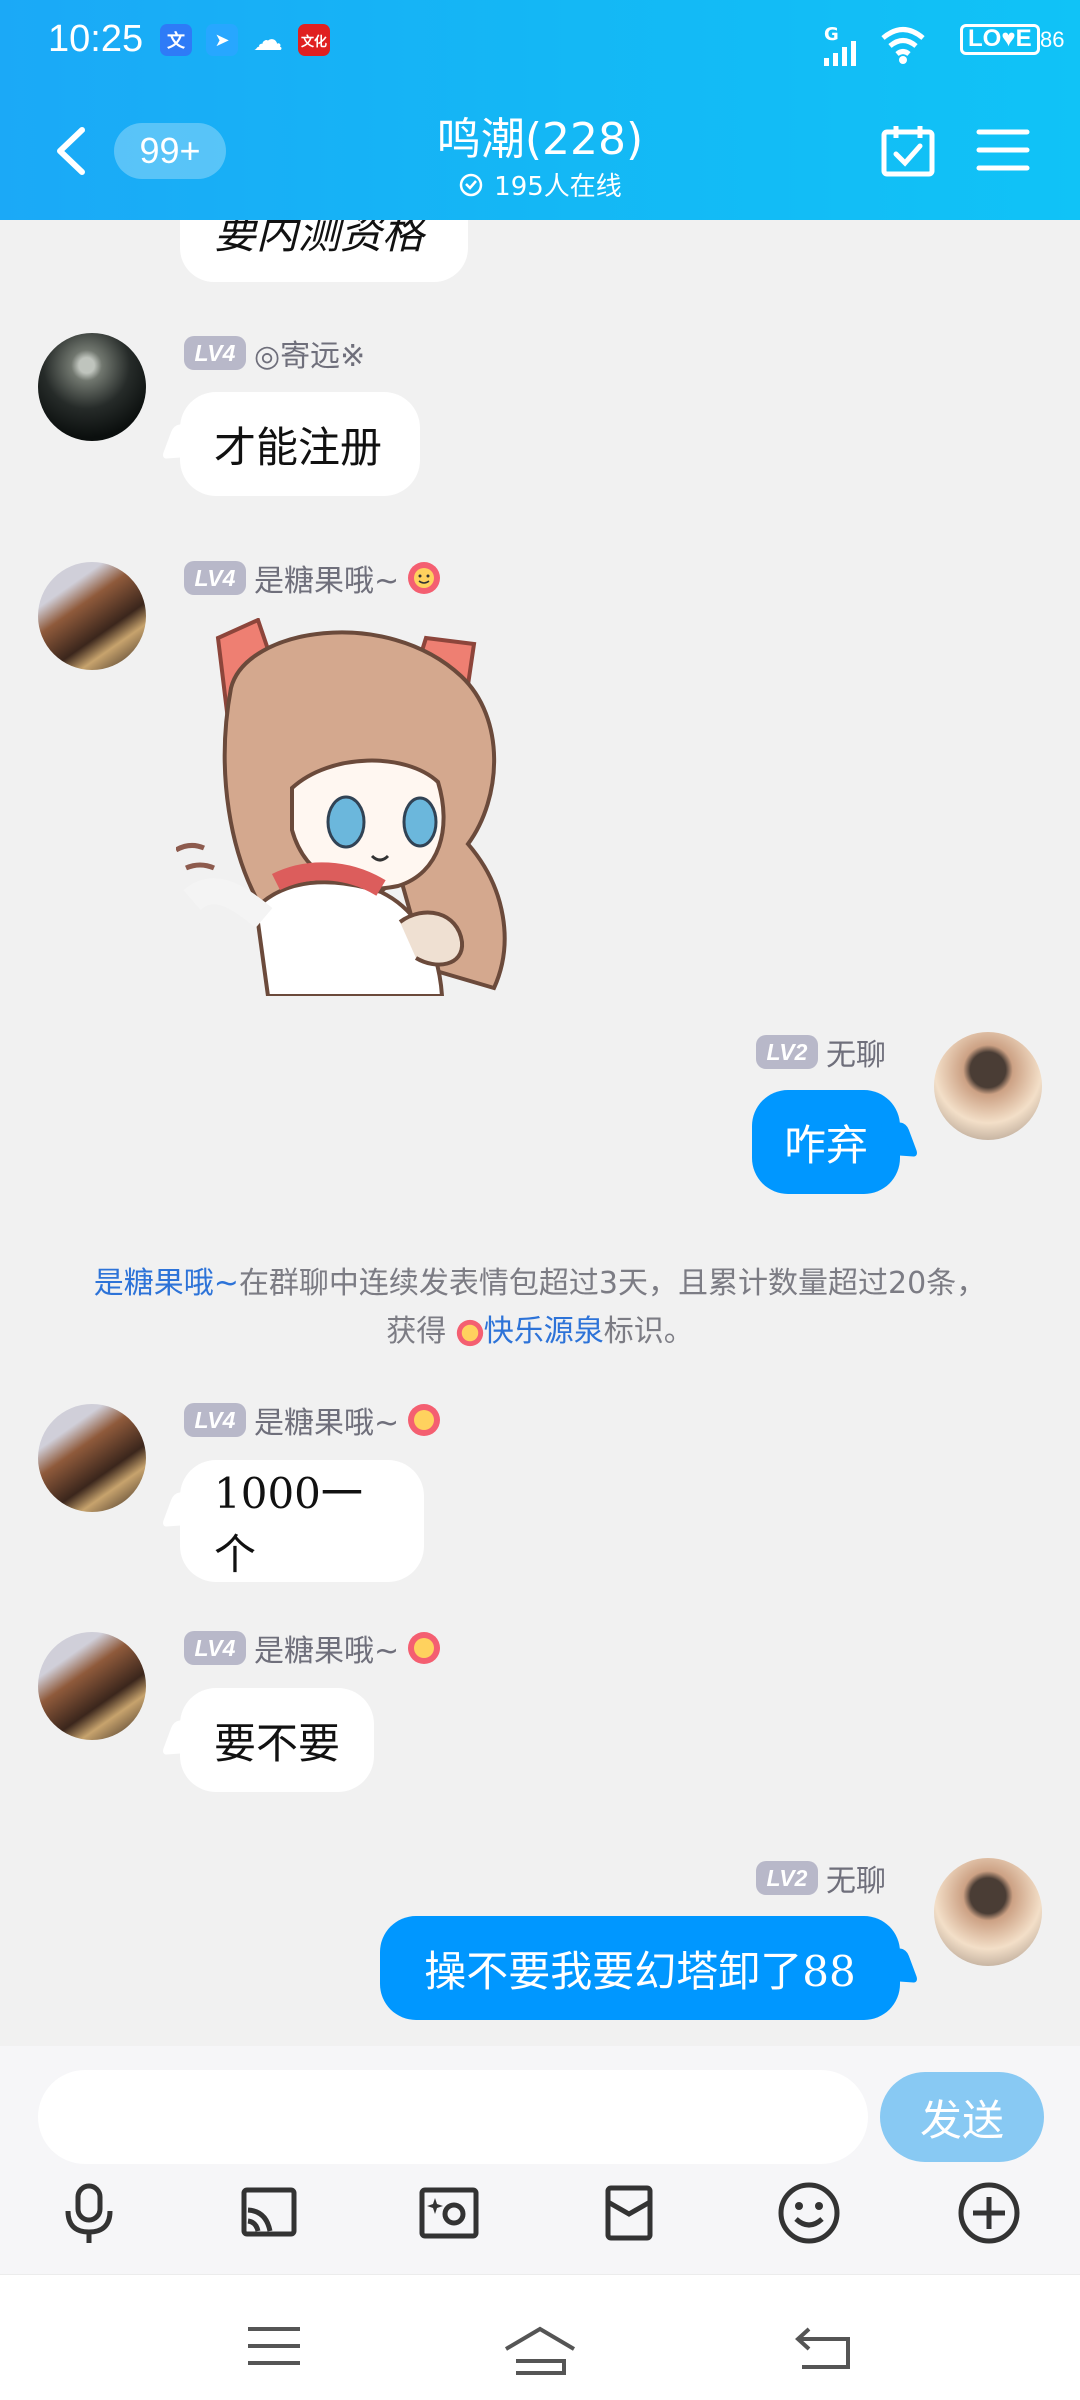 The height and width of the screenshot is (2400, 1080). What do you see at coordinates (840, 53) in the screenshot?
I see `signal-icon` at bounding box center [840, 53].